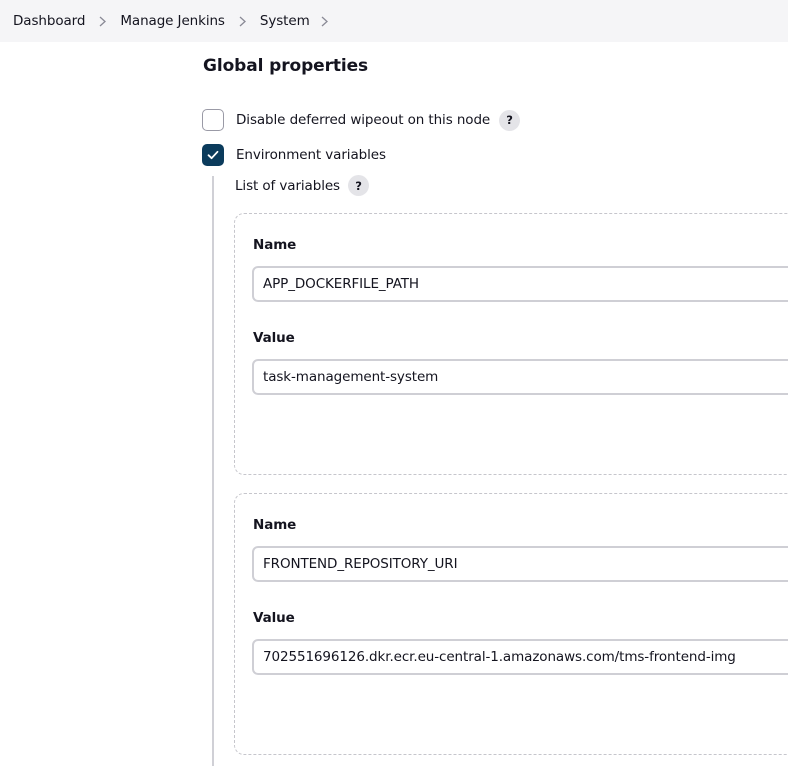 The image size is (788, 766). What do you see at coordinates (172, 21) in the screenshot?
I see `breadcrumb-item-manage-jenkins: Manage Jenkins` at bounding box center [172, 21].